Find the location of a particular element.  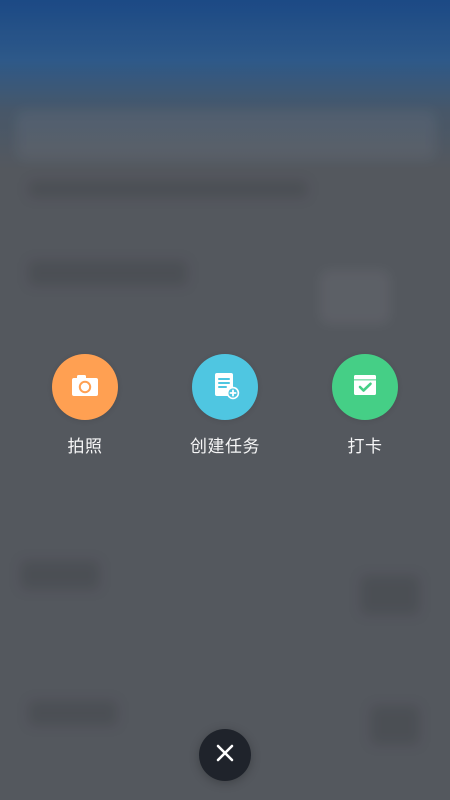

create-task-action: 创建任务 is located at coordinates (225, 405).